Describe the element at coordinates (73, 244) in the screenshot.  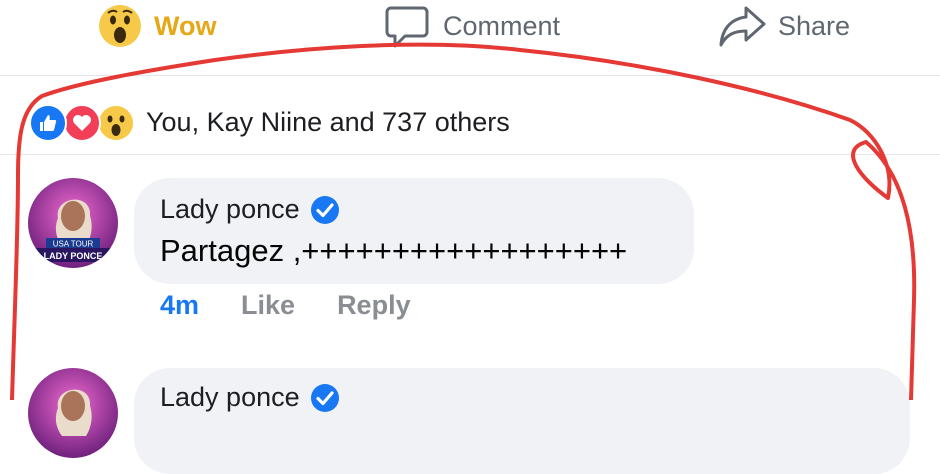
I see `svg-text: USA TOUR` at that location.